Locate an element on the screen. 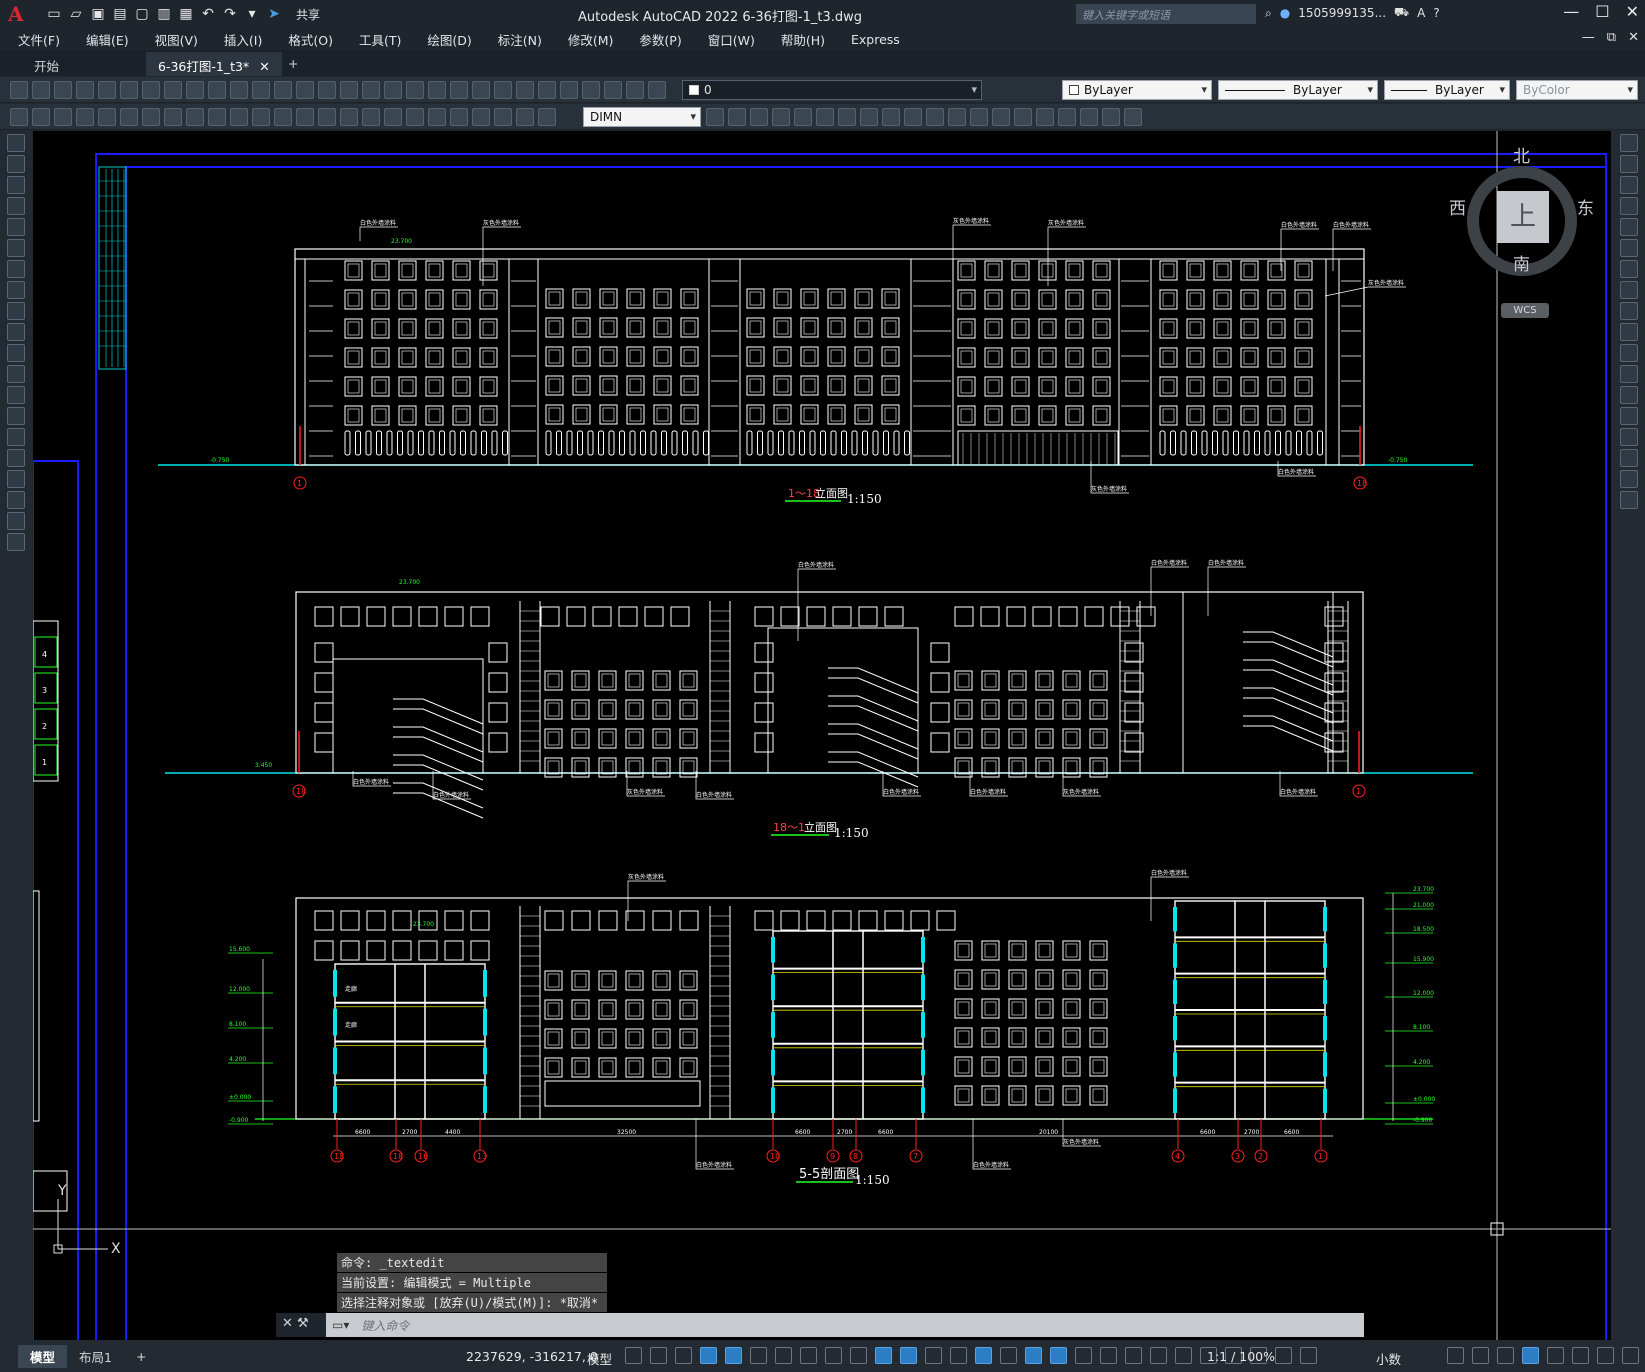 The height and width of the screenshot is (1372, 1645). maximize-button: ☐ is located at coordinates (1602, 11).